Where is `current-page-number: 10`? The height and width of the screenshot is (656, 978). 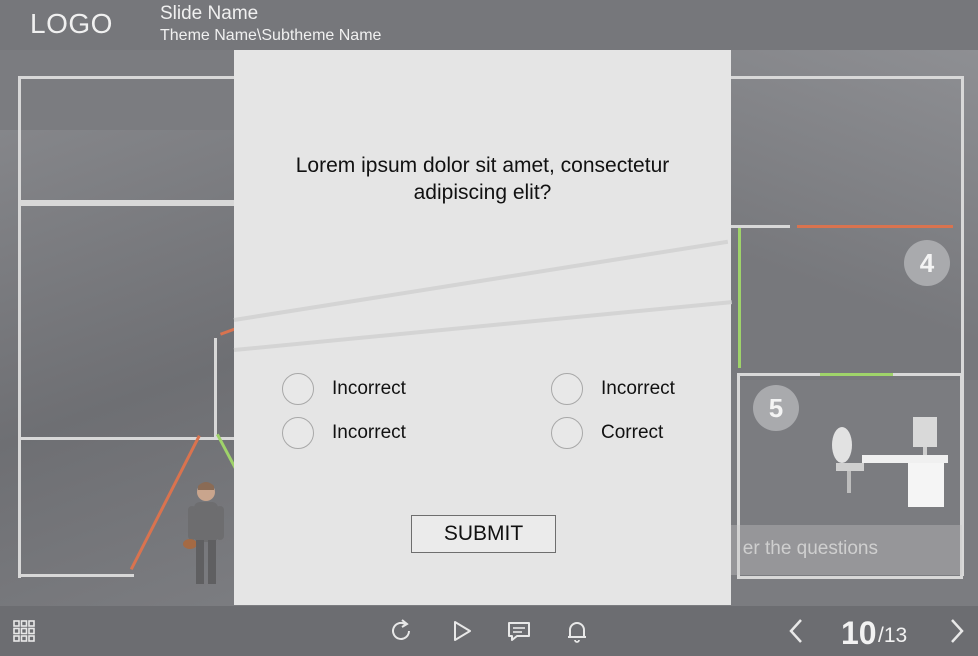 current-page-number: 10 is located at coordinates (859, 633).